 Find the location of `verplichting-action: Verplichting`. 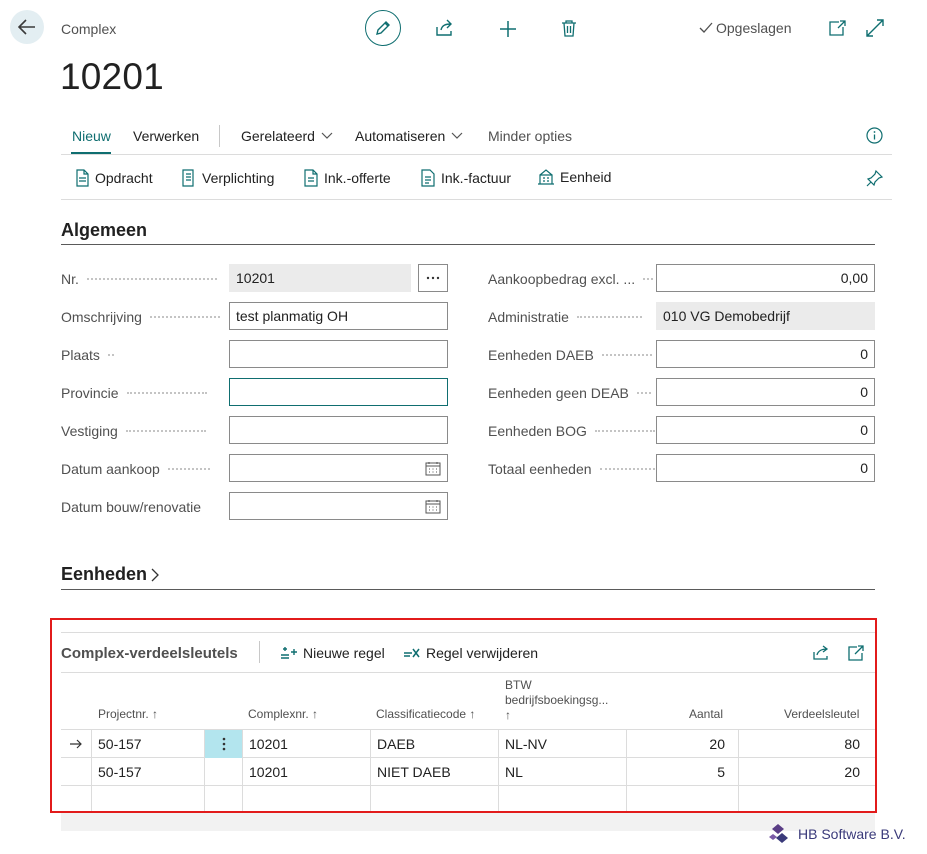

verplichting-action: Verplichting is located at coordinates (227, 178).